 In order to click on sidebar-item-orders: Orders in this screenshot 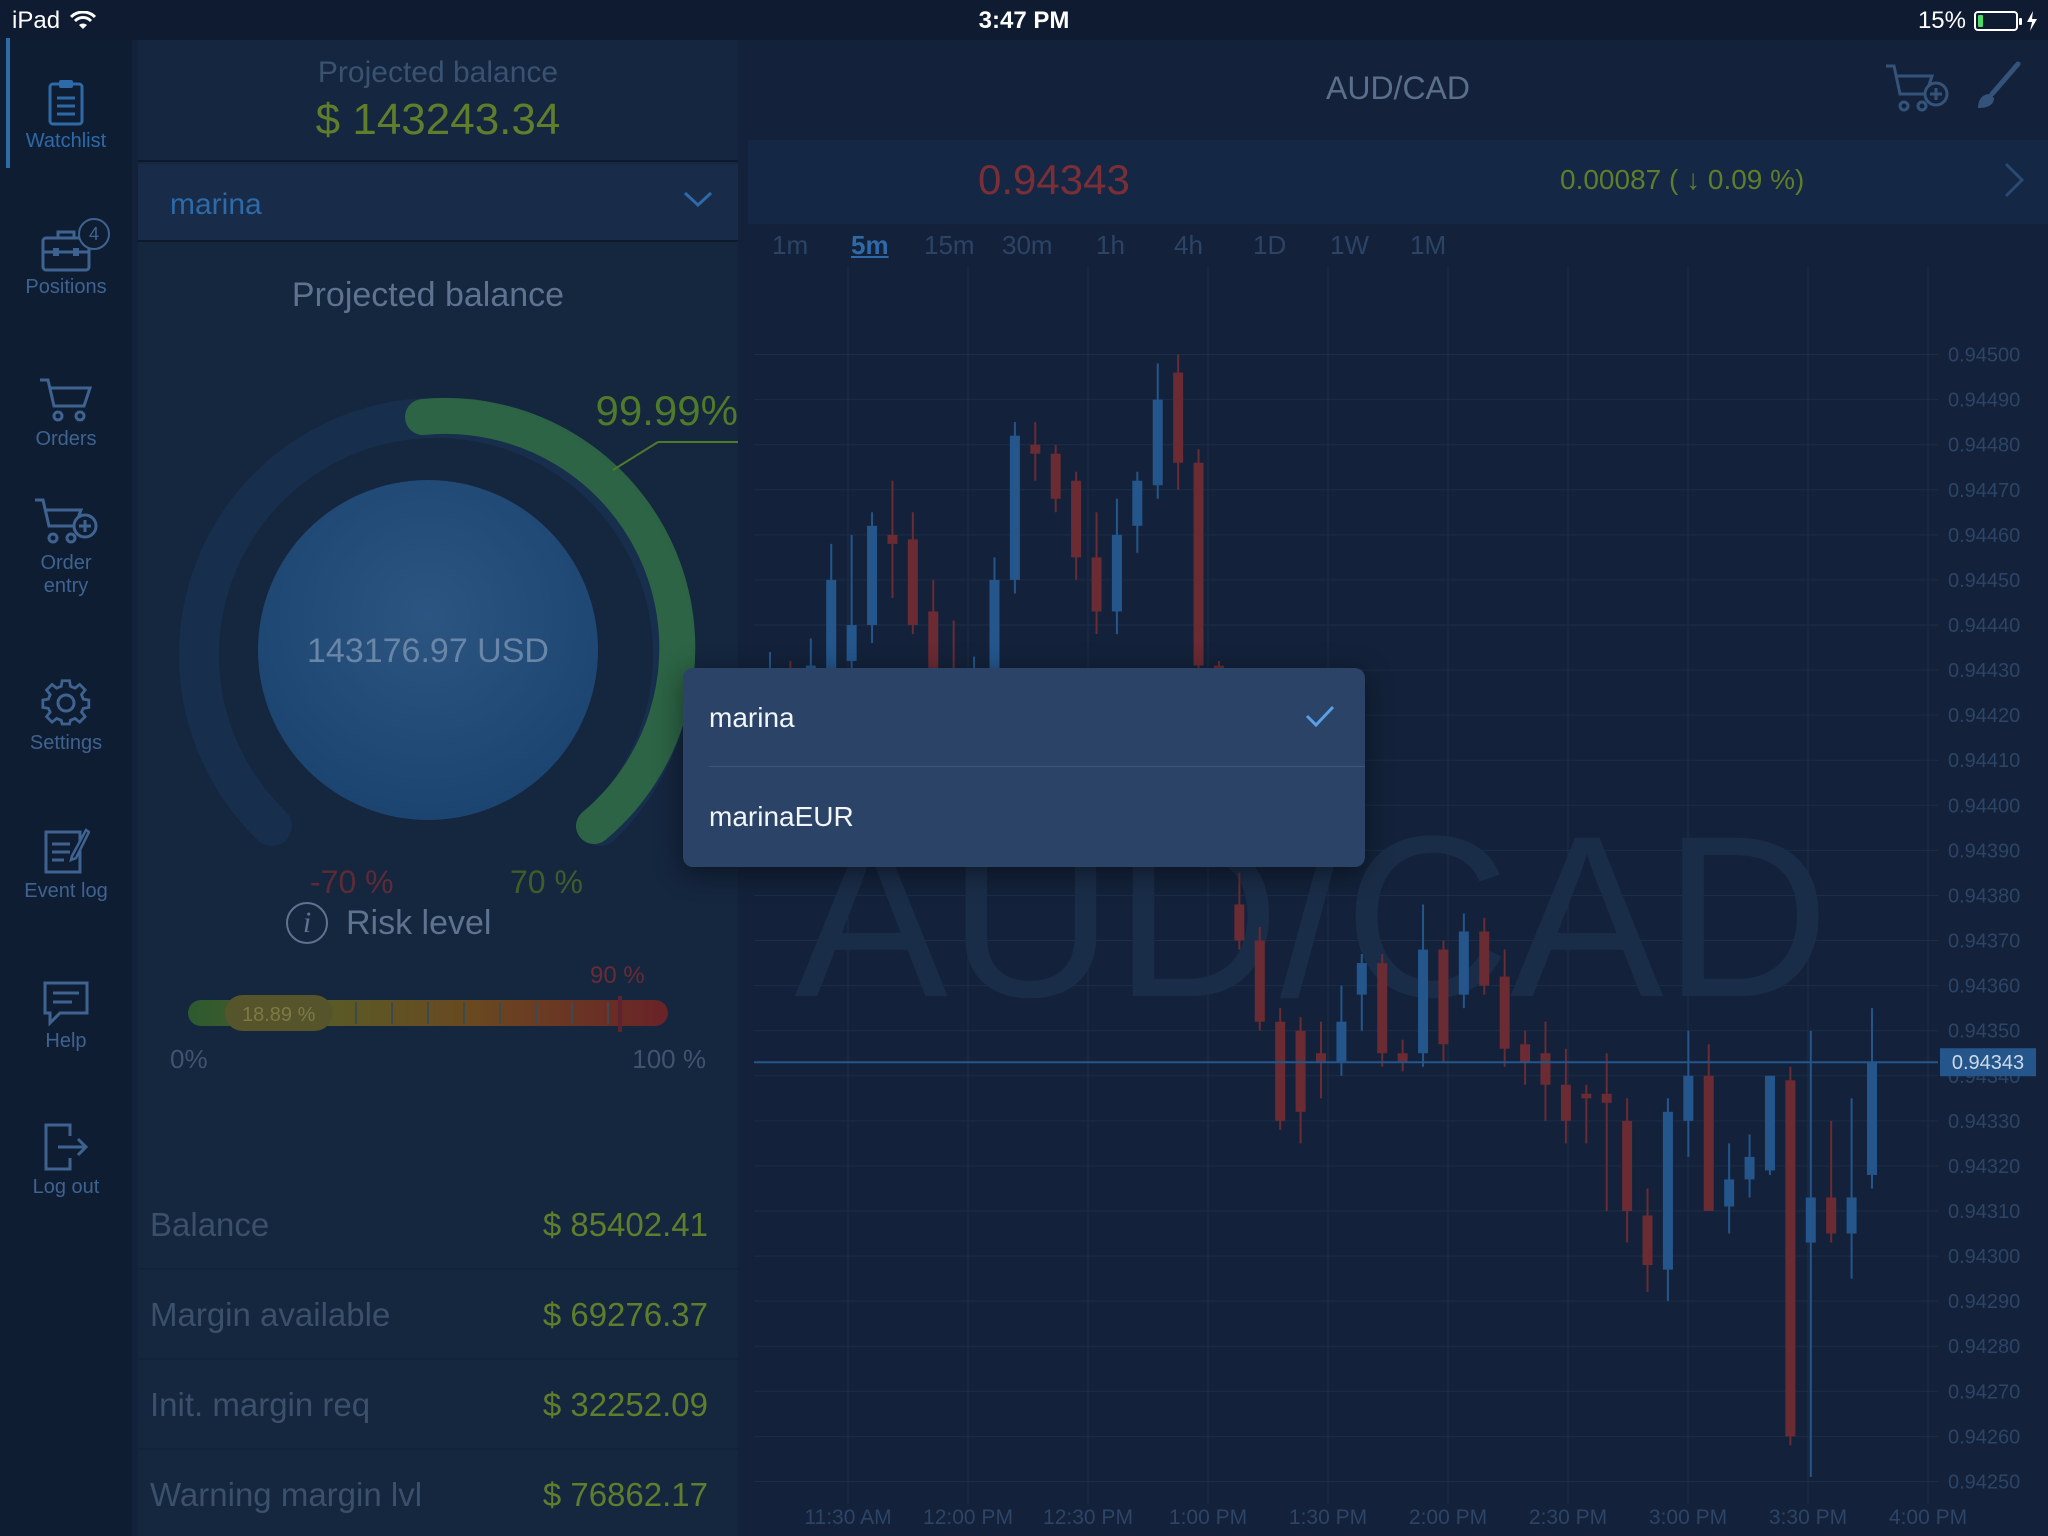, I will do `click(66, 413)`.